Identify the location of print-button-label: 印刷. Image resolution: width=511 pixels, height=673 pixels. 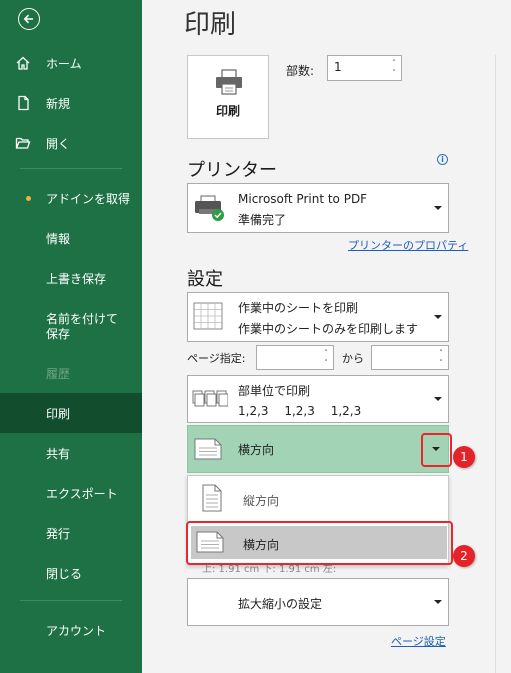
(227, 111).